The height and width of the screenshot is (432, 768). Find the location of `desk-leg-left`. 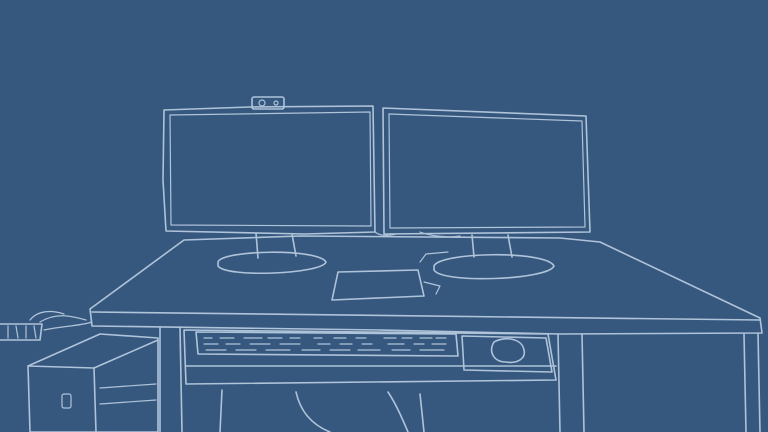

desk-leg-left is located at coordinates (171, 379).